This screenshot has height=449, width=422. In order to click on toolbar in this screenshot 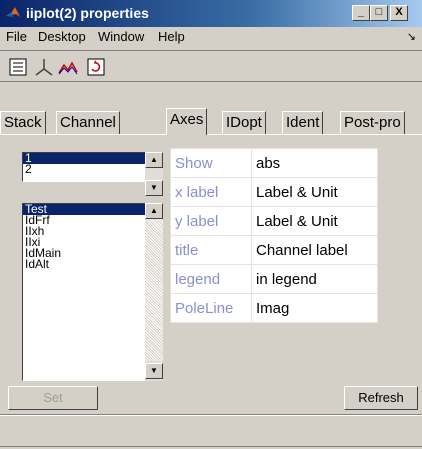, I will do `click(211, 66)`.